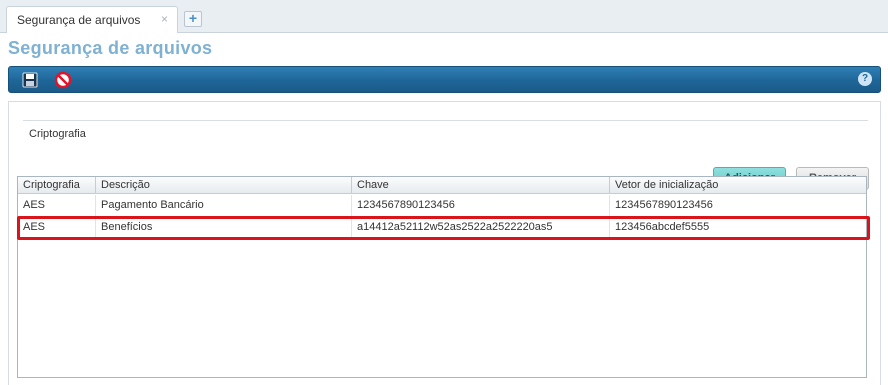 This screenshot has height=385, width=888. I want to click on toolbar: ?, so click(444, 79).